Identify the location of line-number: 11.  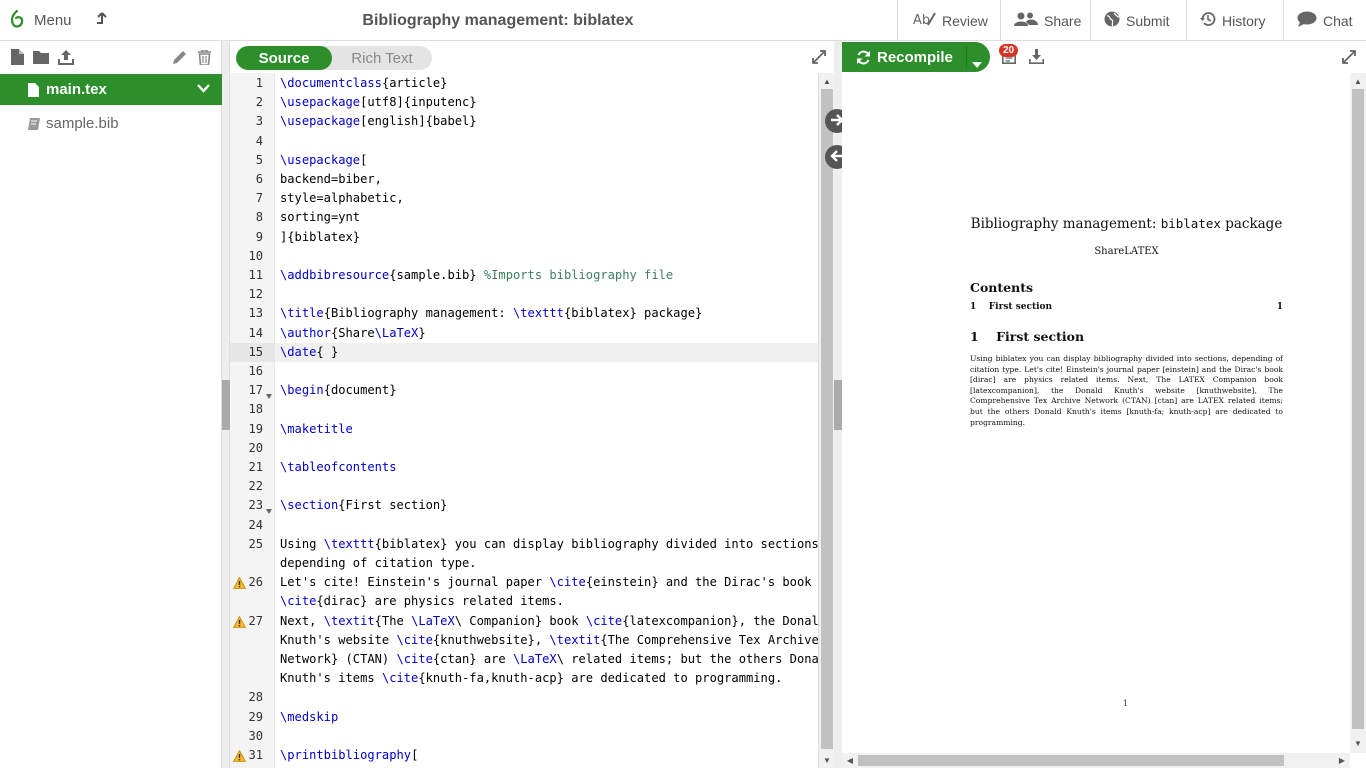
(255, 275).